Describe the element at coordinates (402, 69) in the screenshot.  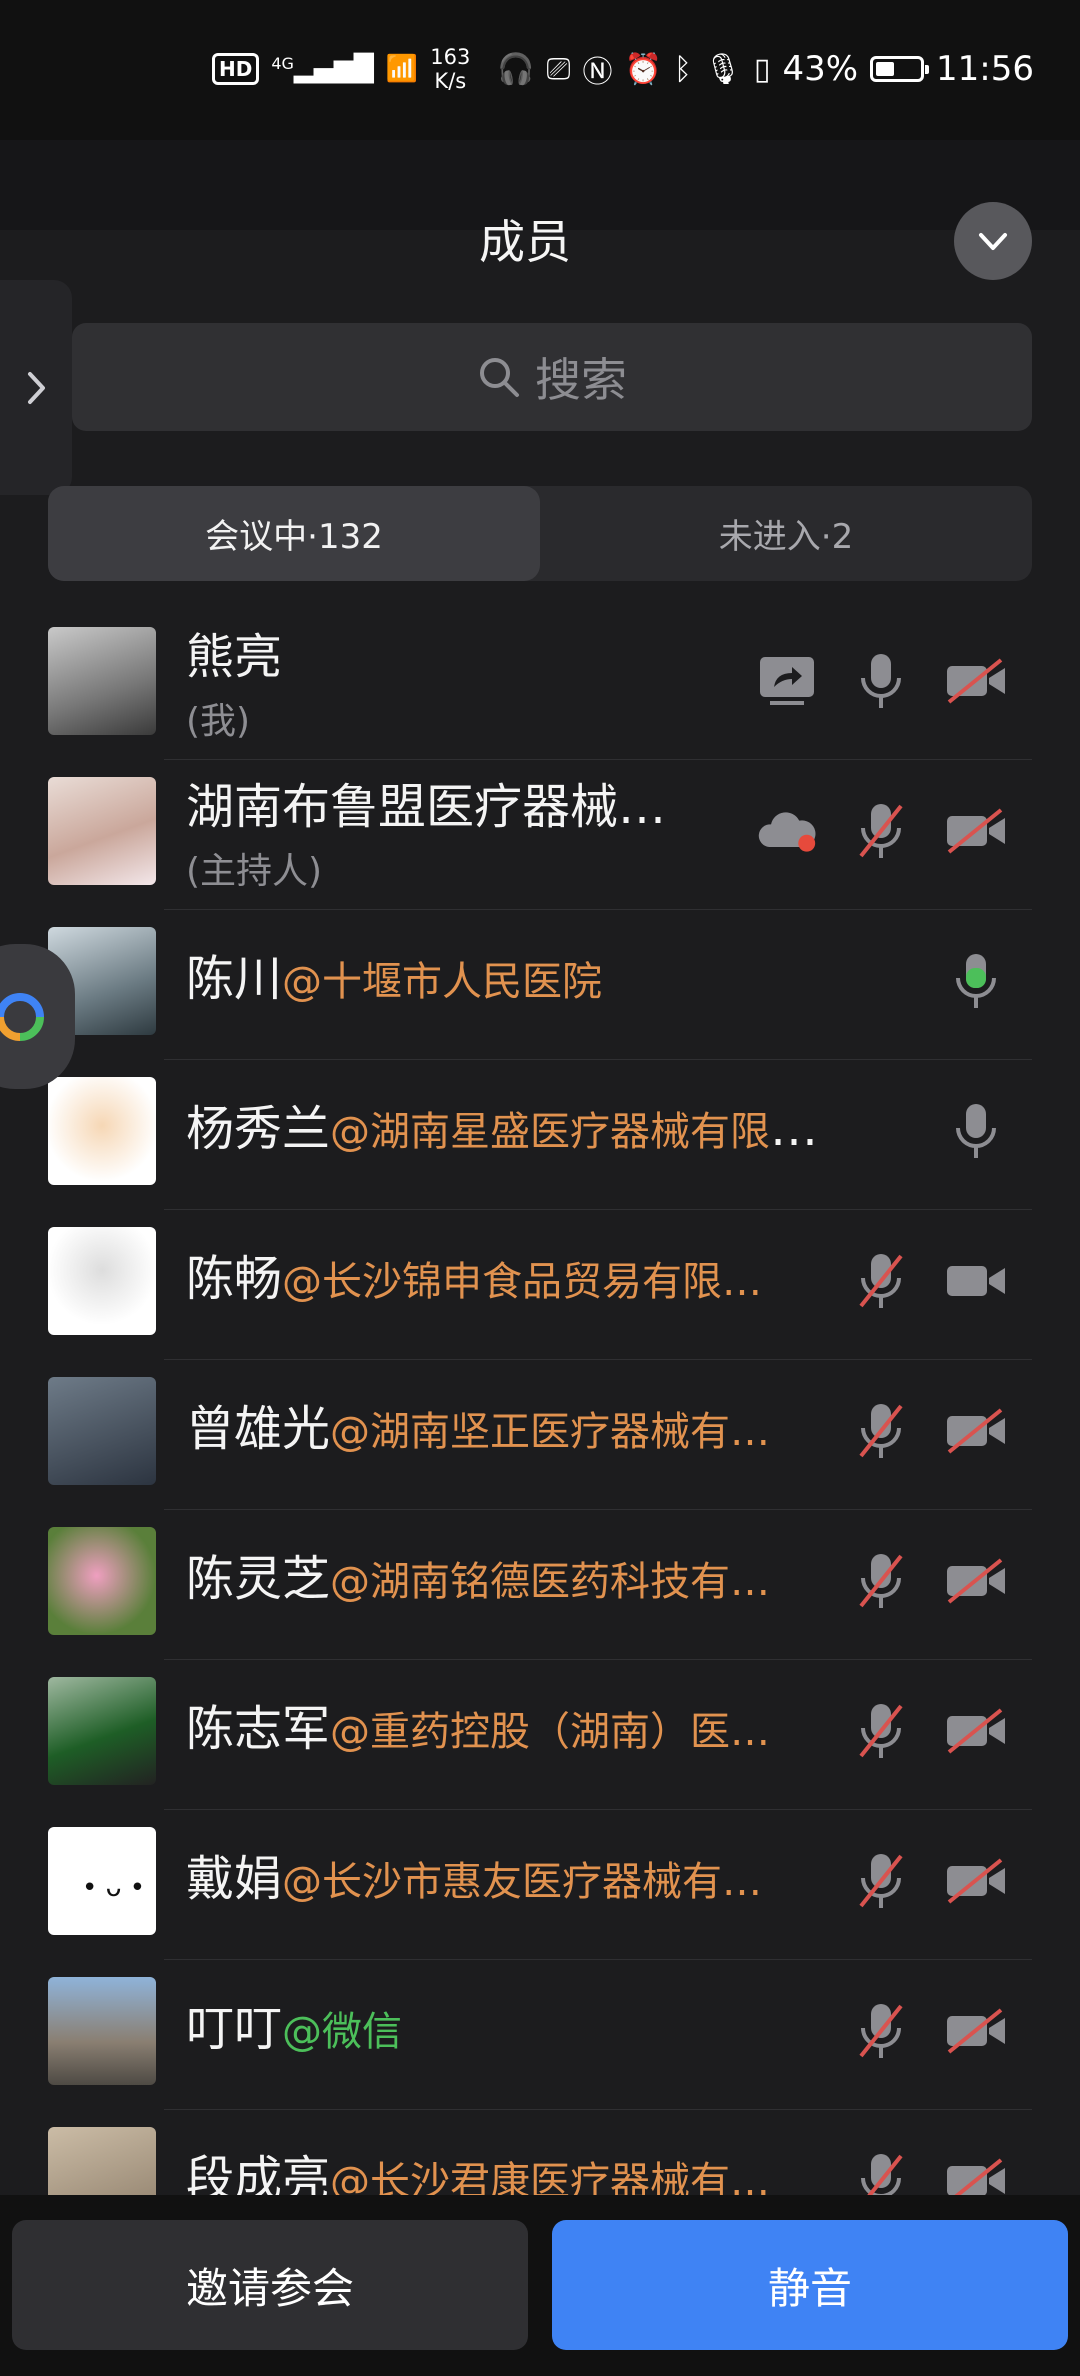
I see `wifi-icon: 📶` at that location.